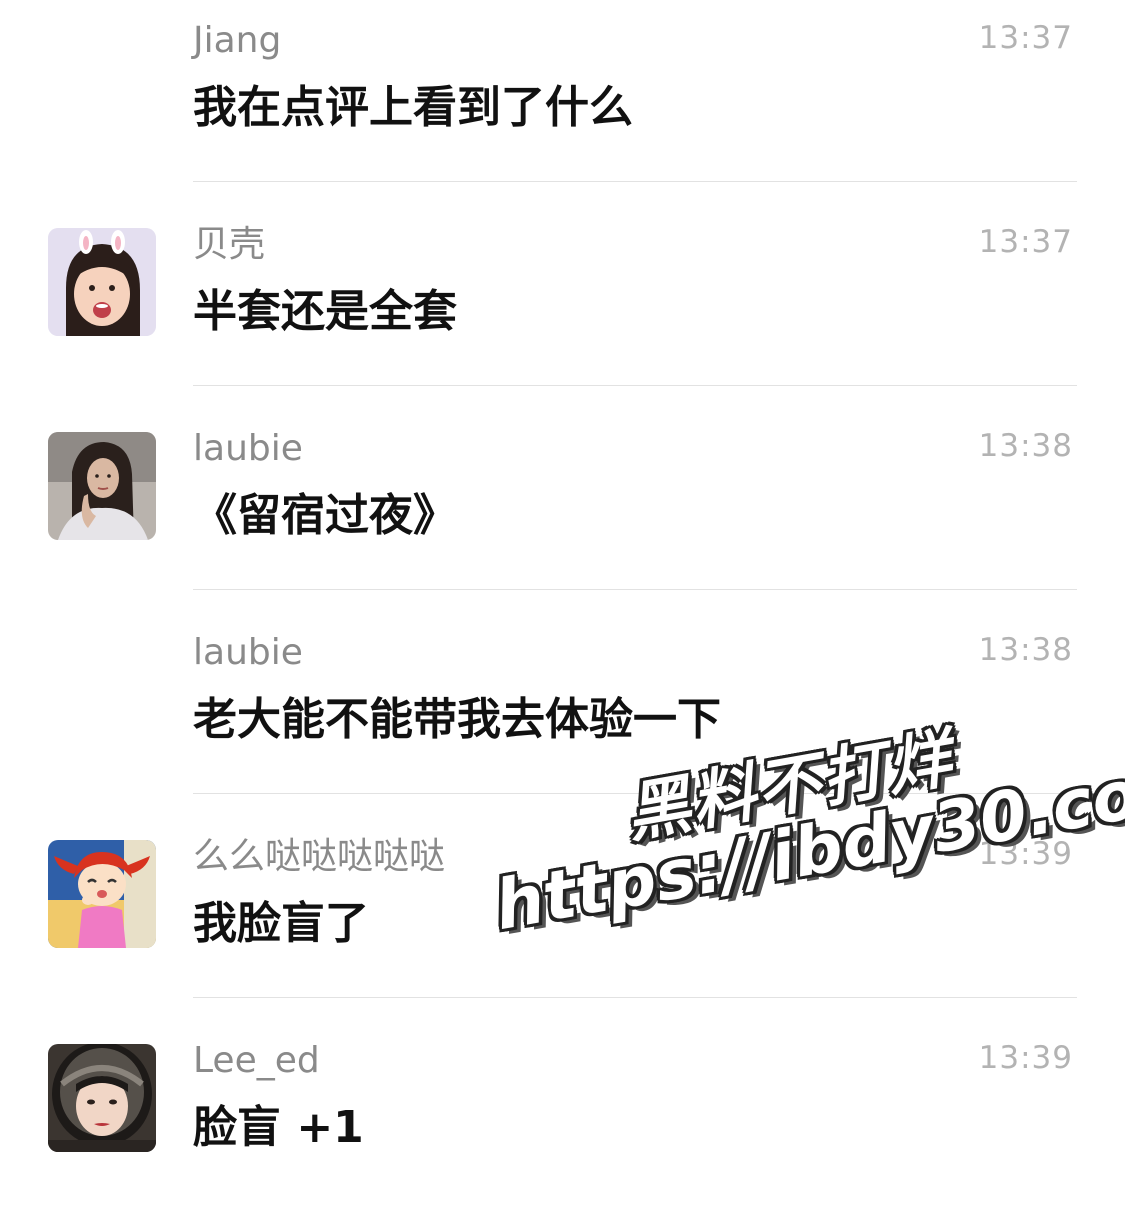  I want to click on sender-name: Jiang, so click(237, 41).